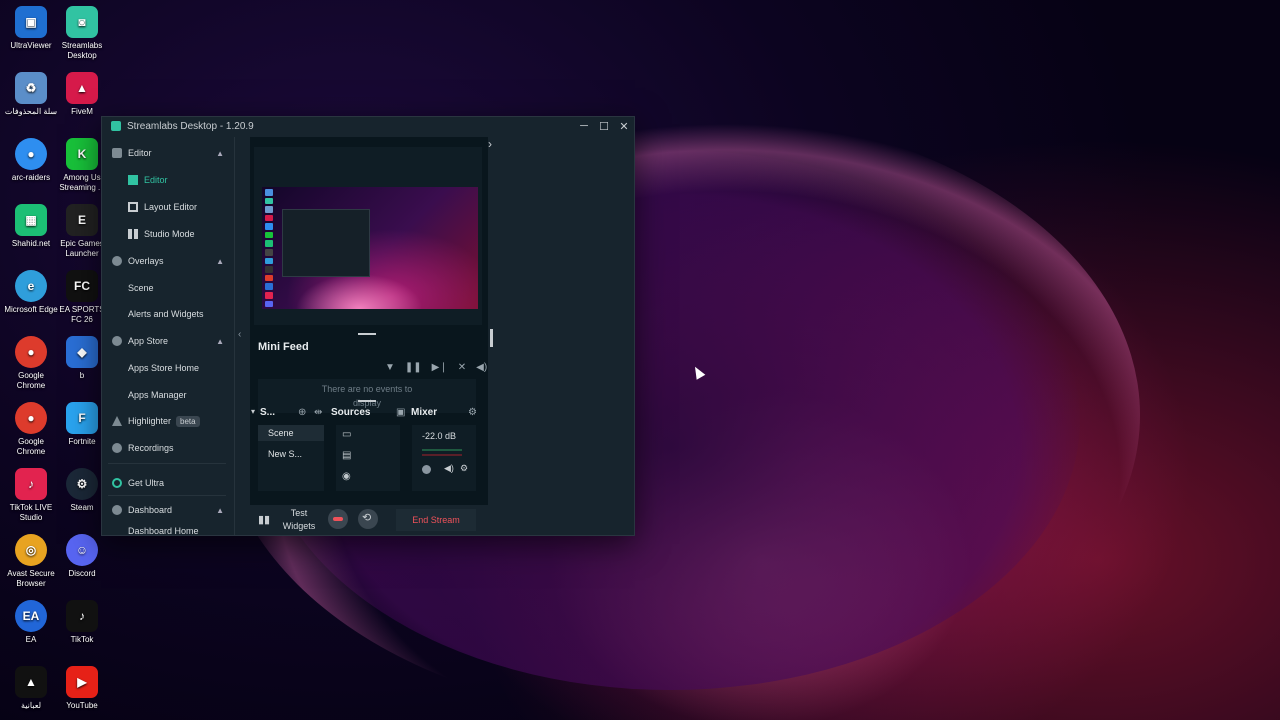 This screenshot has width=1280, height=720. What do you see at coordinates (167, 207) in the screenshot?
I see `sidebar-item-layout-editor: Layout Editor` at bounding box center [167, 207].